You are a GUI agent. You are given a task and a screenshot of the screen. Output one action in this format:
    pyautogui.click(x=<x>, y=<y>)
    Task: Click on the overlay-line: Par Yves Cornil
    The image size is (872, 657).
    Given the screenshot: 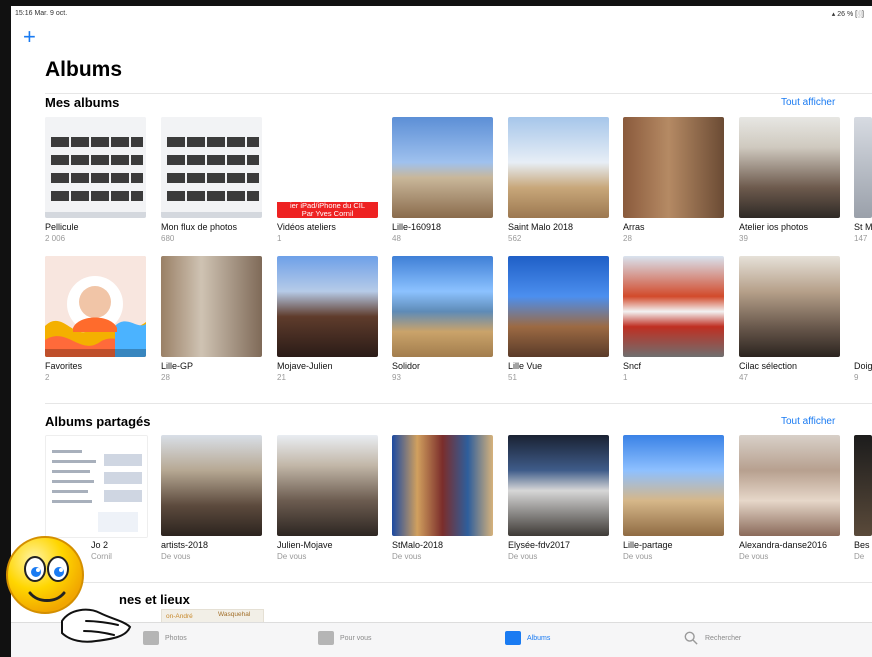 What is the action you would take?
    pyautogui.click(x=327, y=213)
    